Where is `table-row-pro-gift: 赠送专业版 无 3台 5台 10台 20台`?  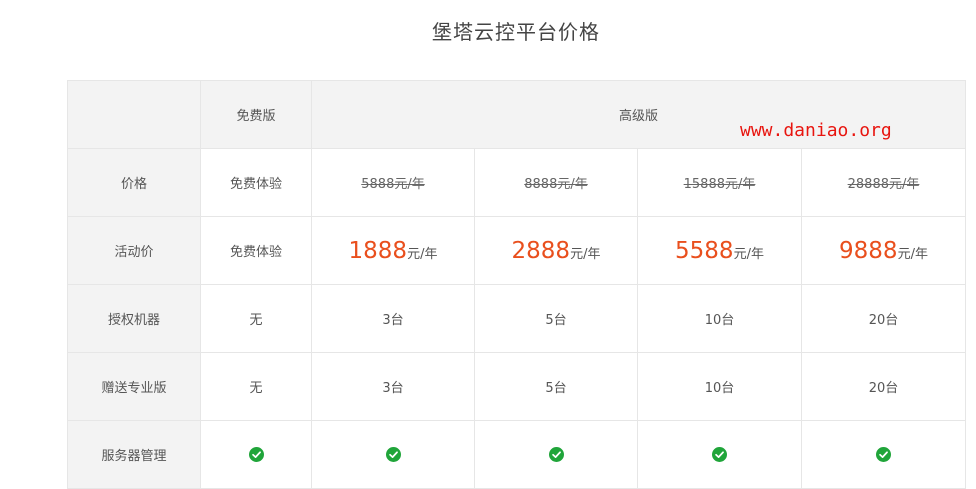
table-row-pro-gift: 赠送专业版 无 3台 5台 10台 20台 is located at coordinates (517, 386).